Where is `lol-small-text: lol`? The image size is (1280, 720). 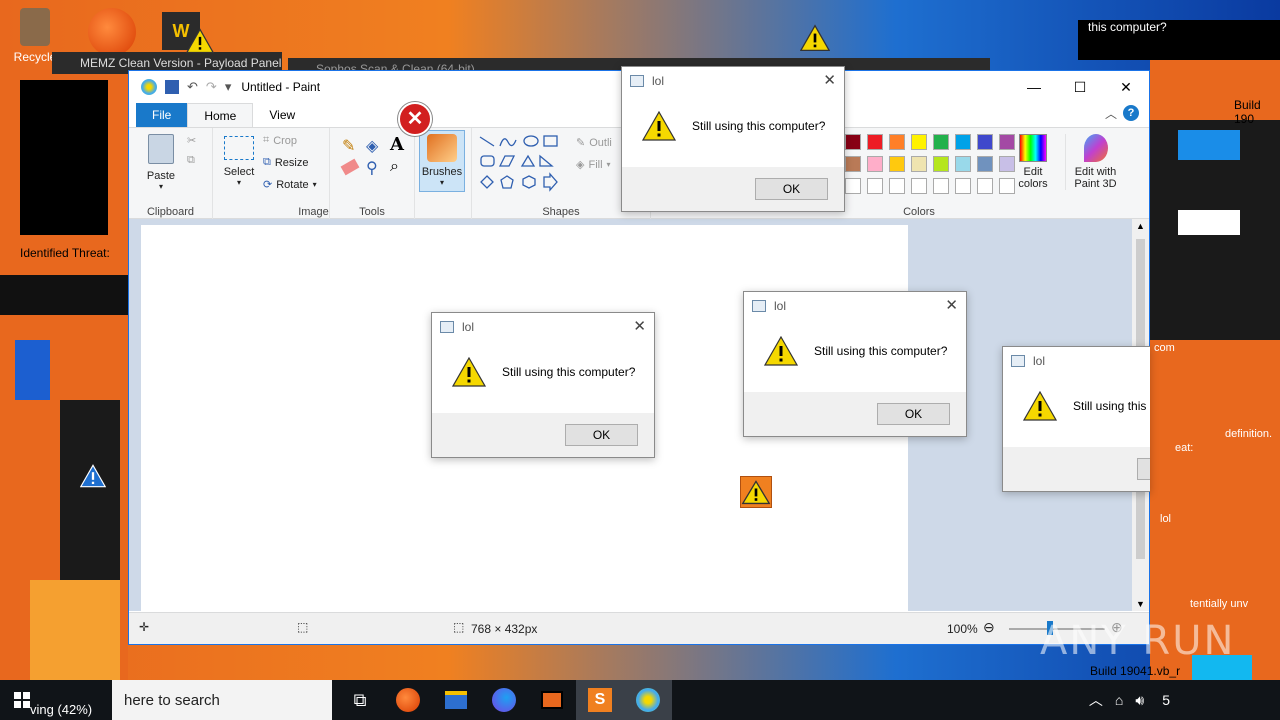 lol-small-text: lol is located at coordinates (1166, 519).